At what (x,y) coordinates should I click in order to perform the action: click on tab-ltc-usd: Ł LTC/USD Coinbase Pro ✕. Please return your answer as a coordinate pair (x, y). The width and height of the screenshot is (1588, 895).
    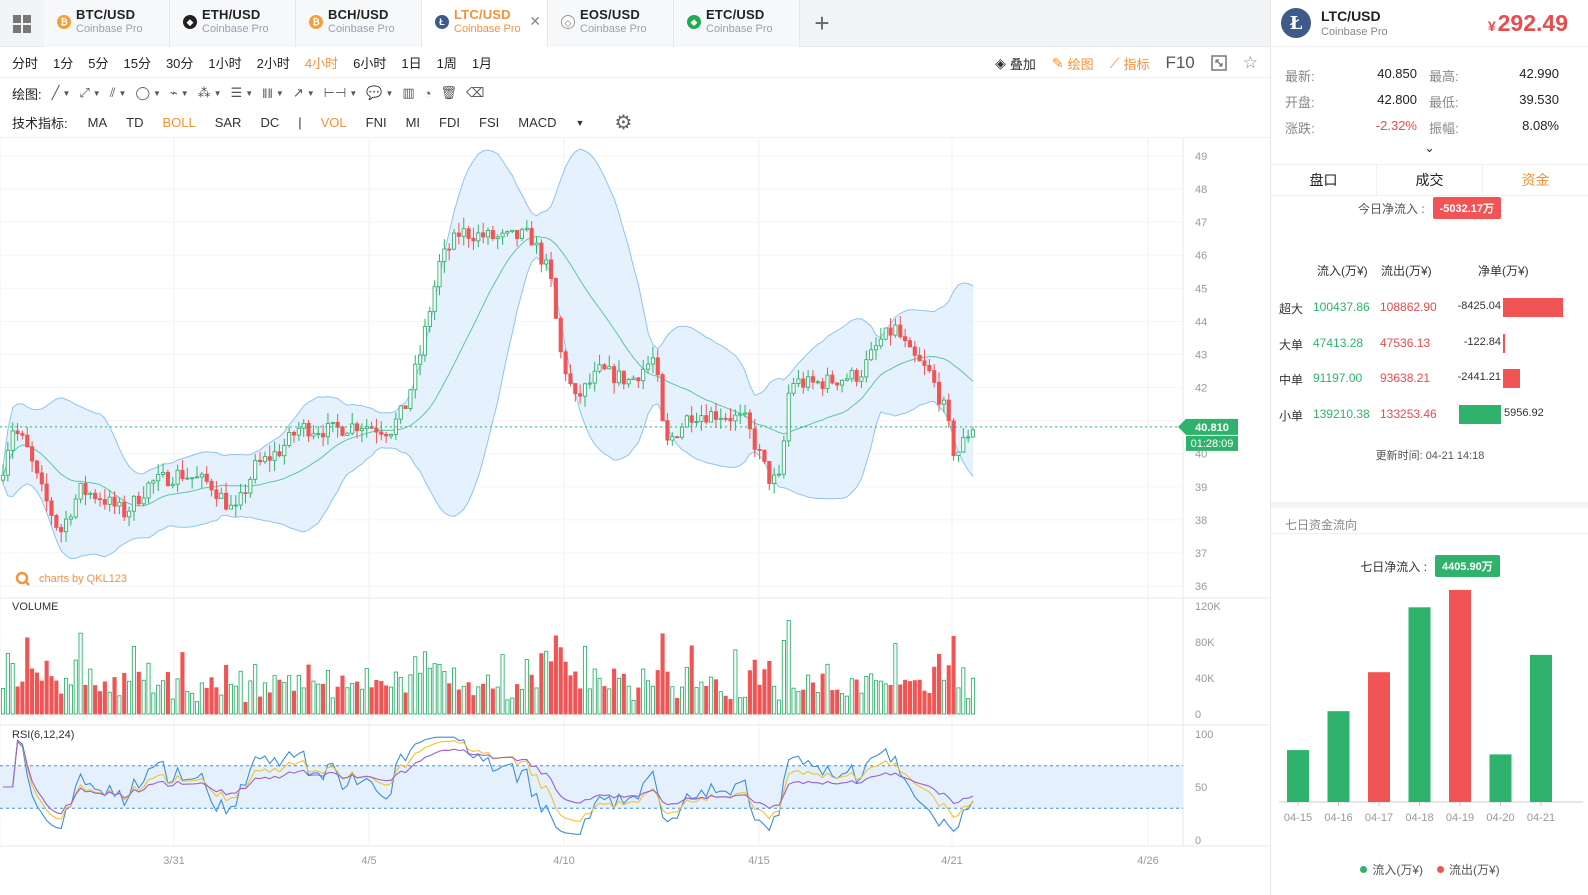
    Looking at the image, I should click on (485, 23).